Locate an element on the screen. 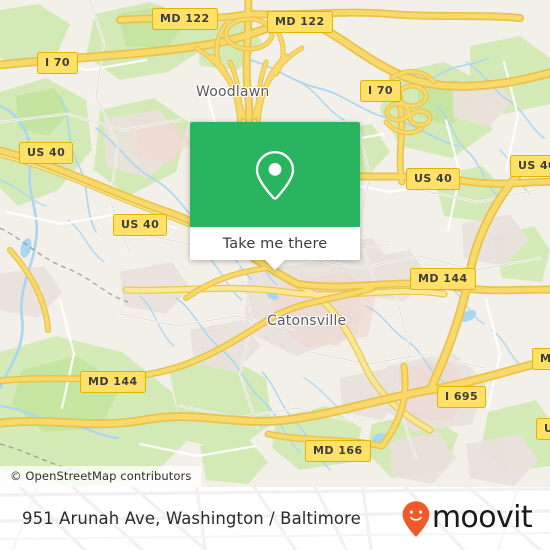 This screenshot has width=550, height=550. road-shield-md-edge: MD is located at coordinates (541, 359).